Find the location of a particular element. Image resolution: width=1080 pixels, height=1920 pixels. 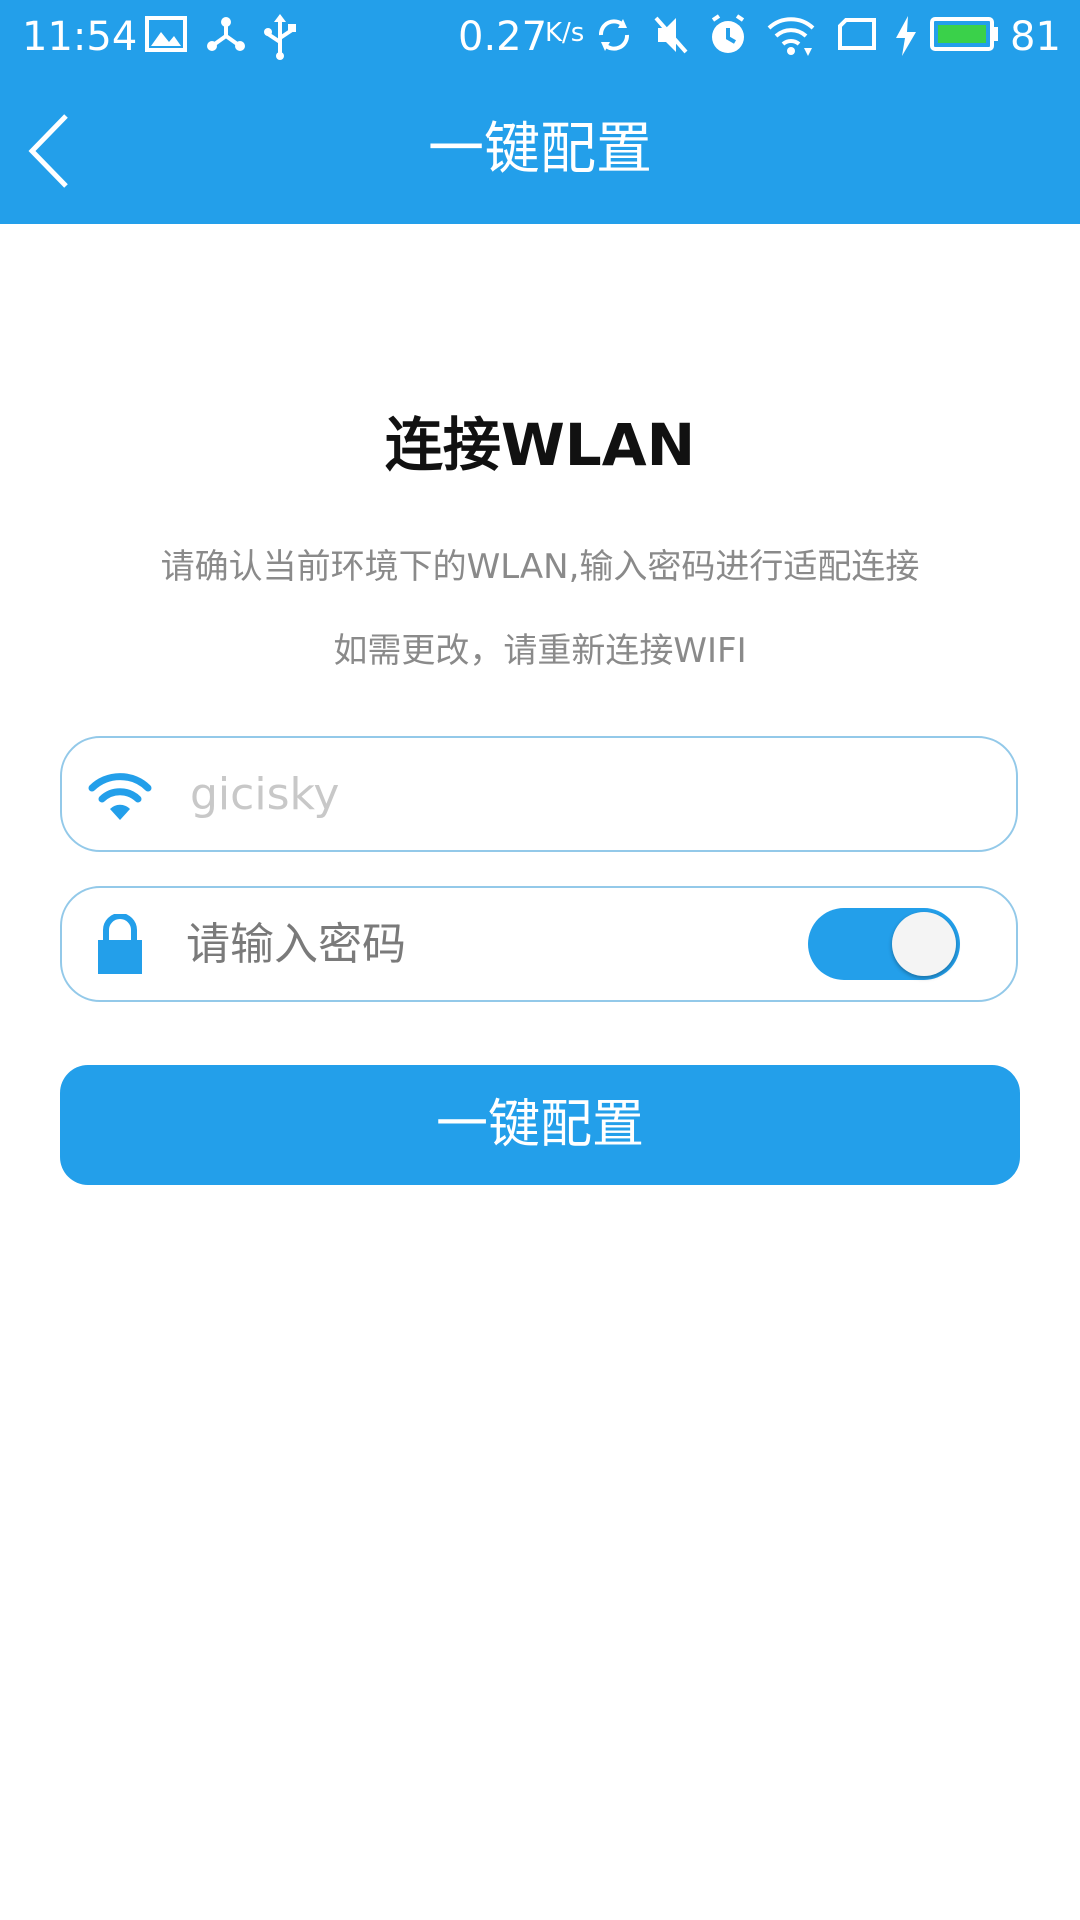

page-title: 一键配置 is located at coordinates (540, 149).